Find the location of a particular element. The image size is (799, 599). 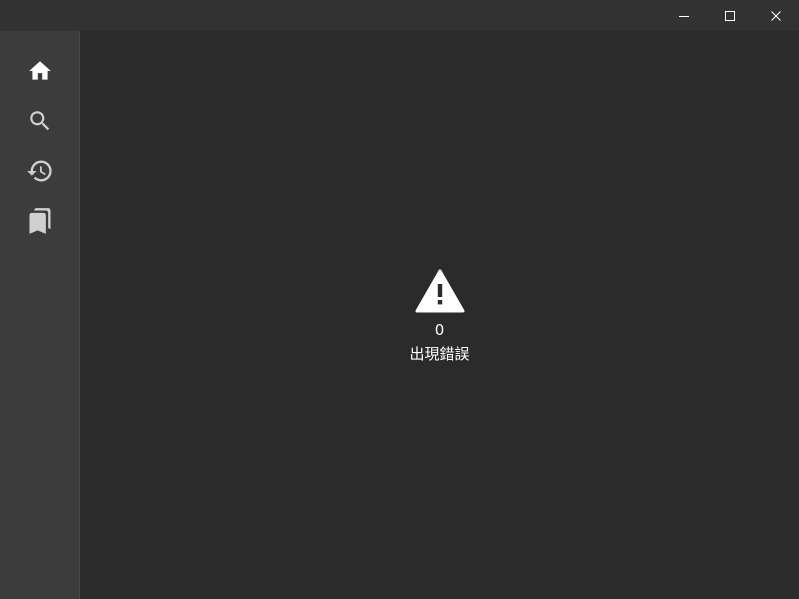

home-icon is located at coordinates (39, 70).